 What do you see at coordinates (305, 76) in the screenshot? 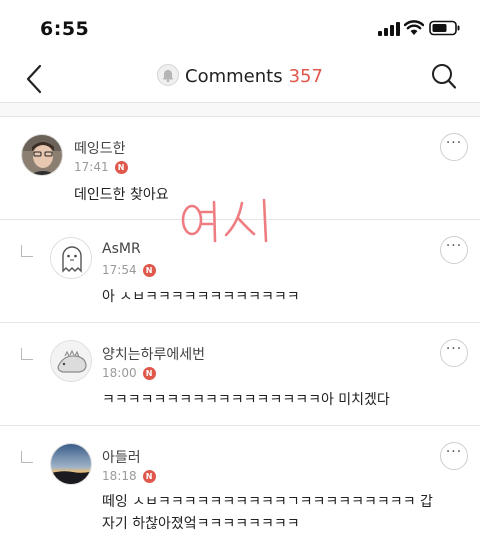
I see `comment-count: 357` at bounding box center [305, 76].